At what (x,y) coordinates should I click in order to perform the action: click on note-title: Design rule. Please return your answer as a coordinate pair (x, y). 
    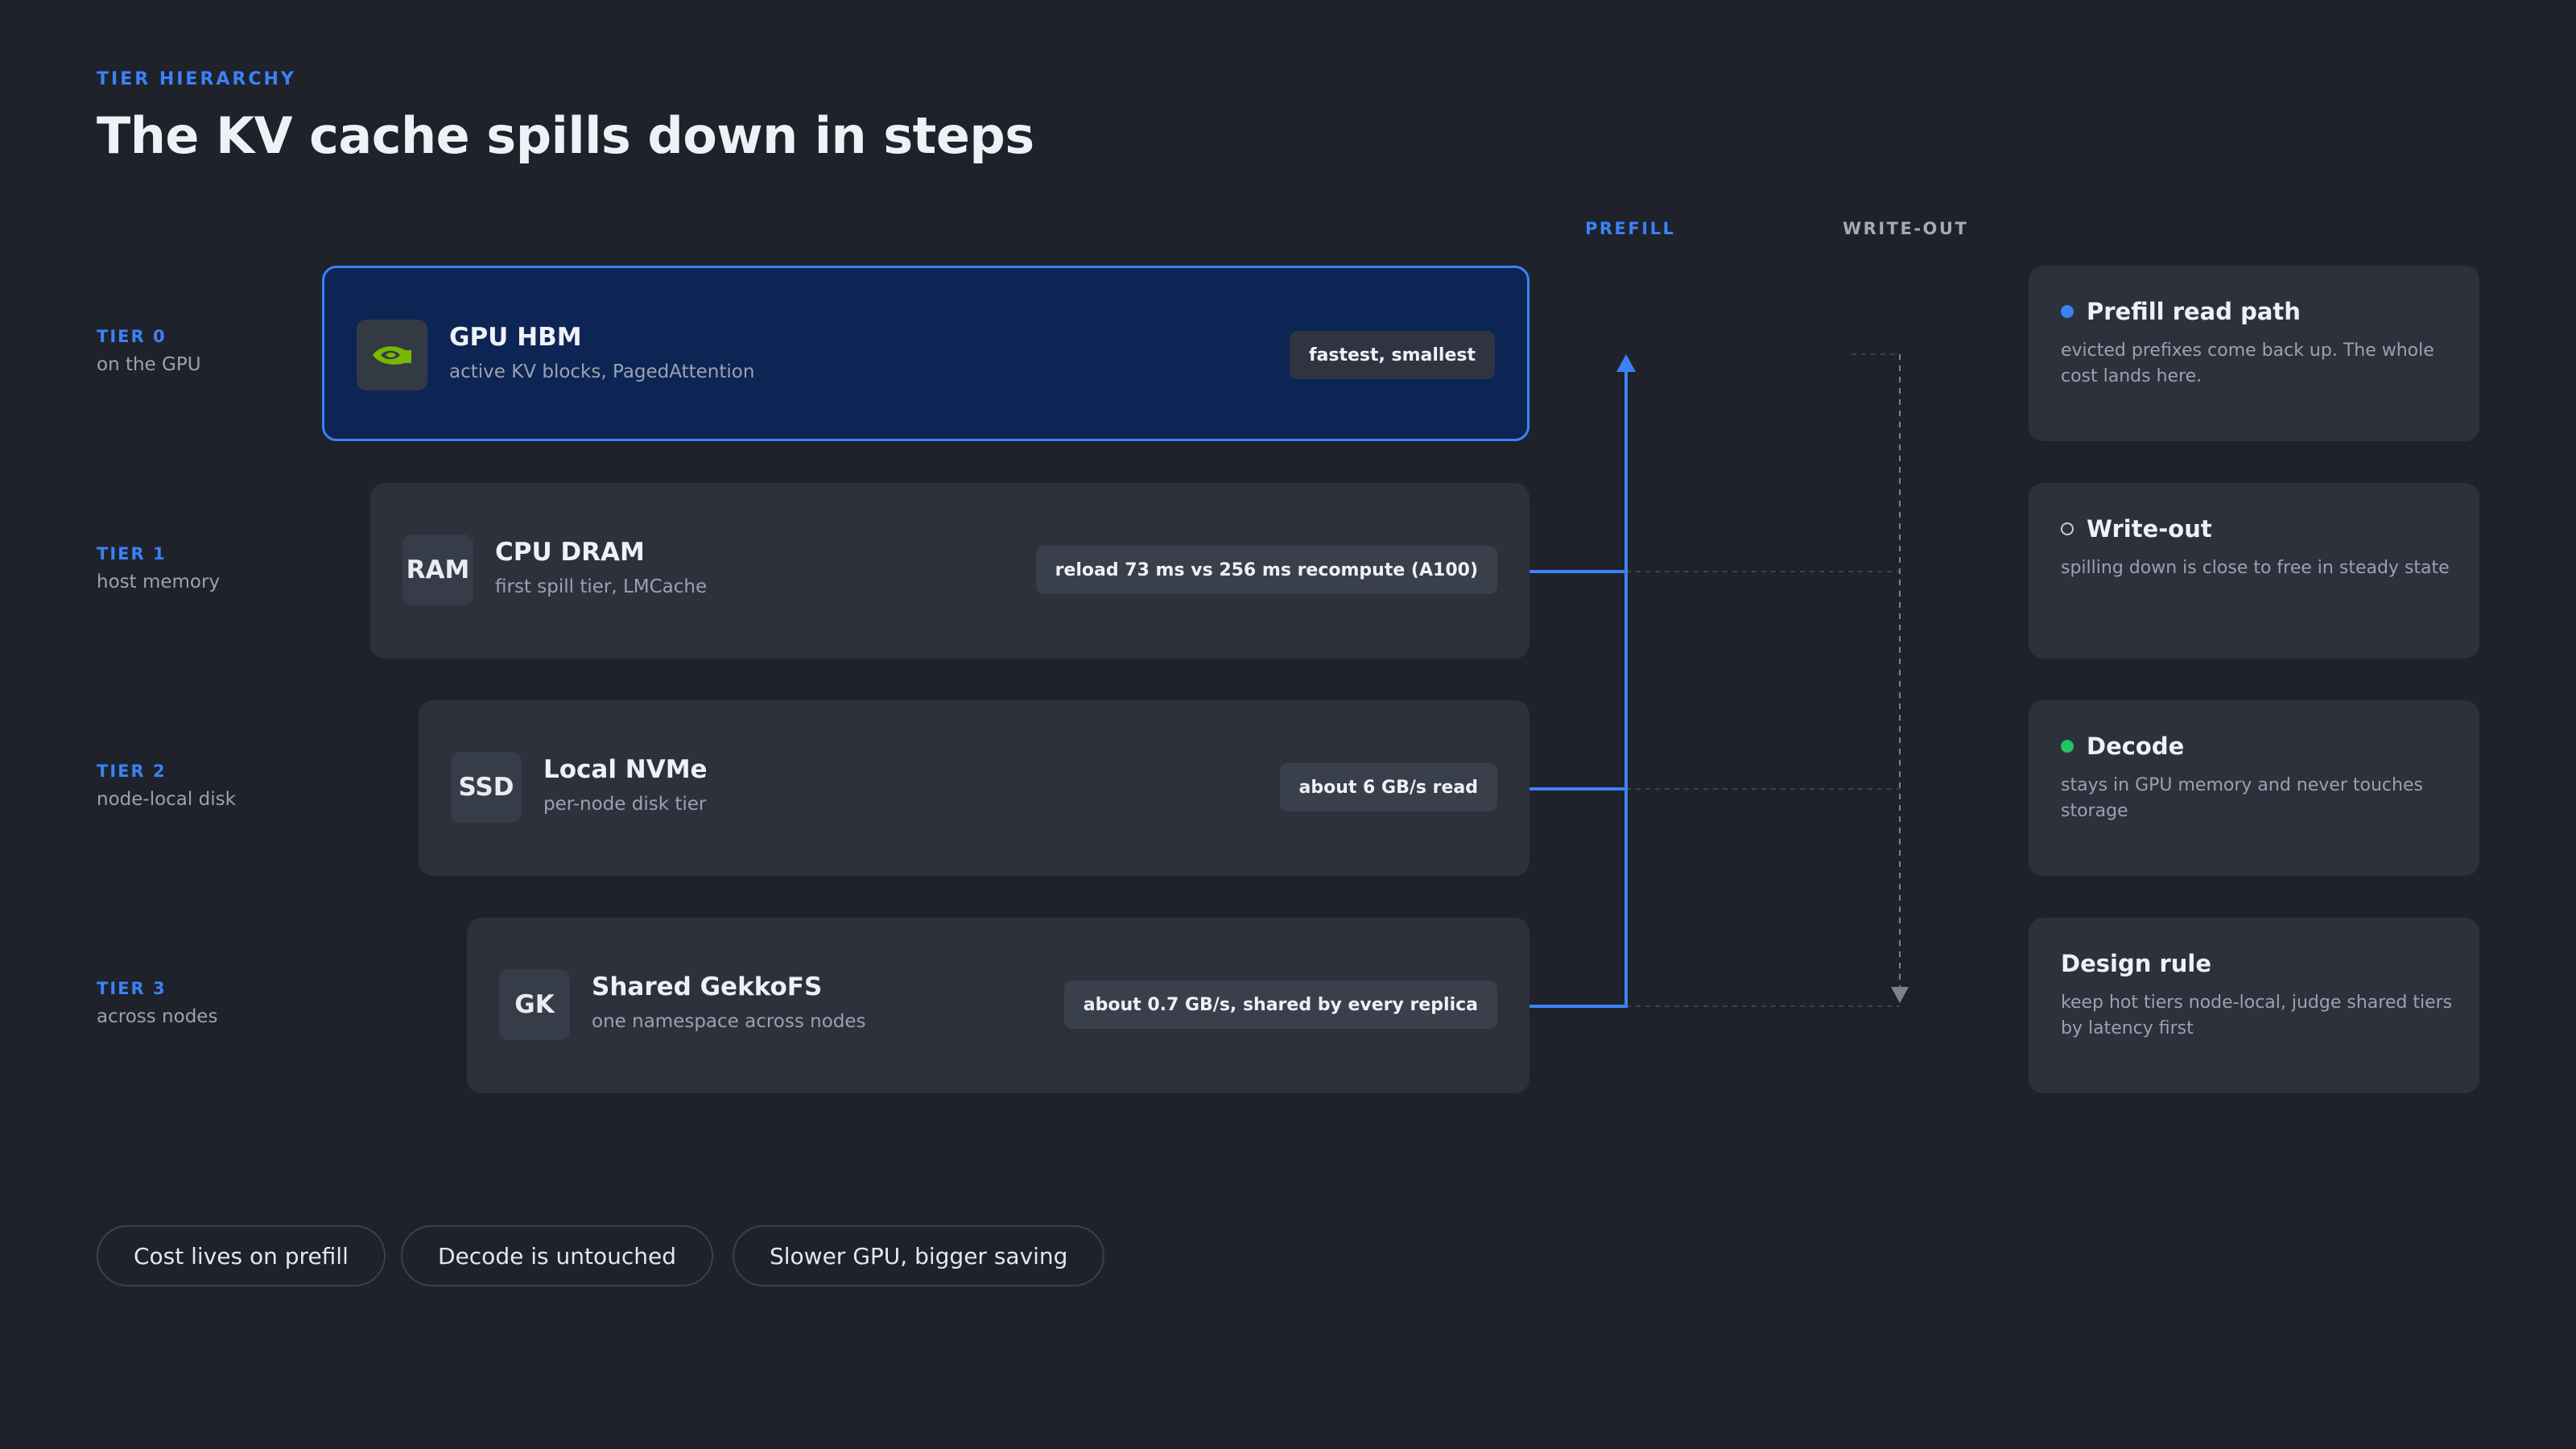
    Looking at the image, I should click on (2136, 964).